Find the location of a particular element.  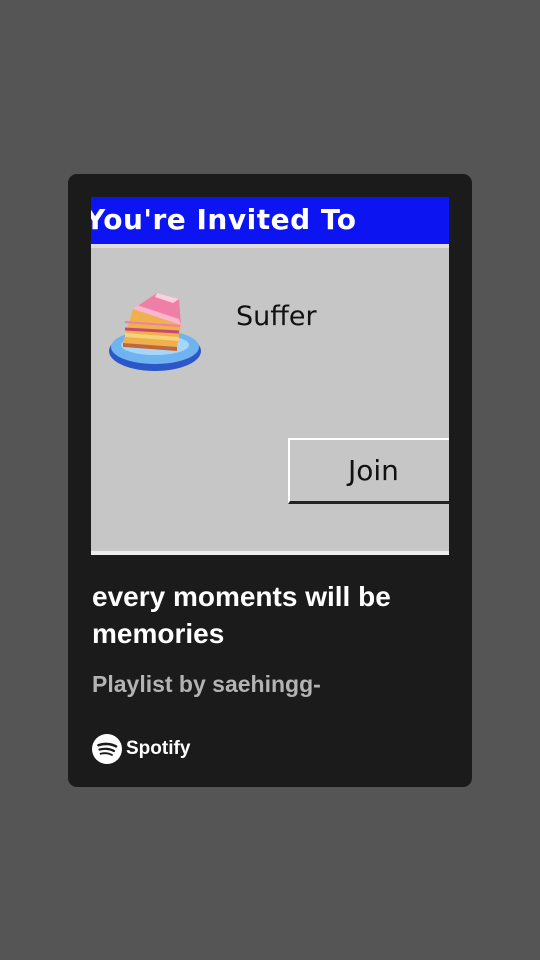

cake-icon is located at coordinates (155, 332).